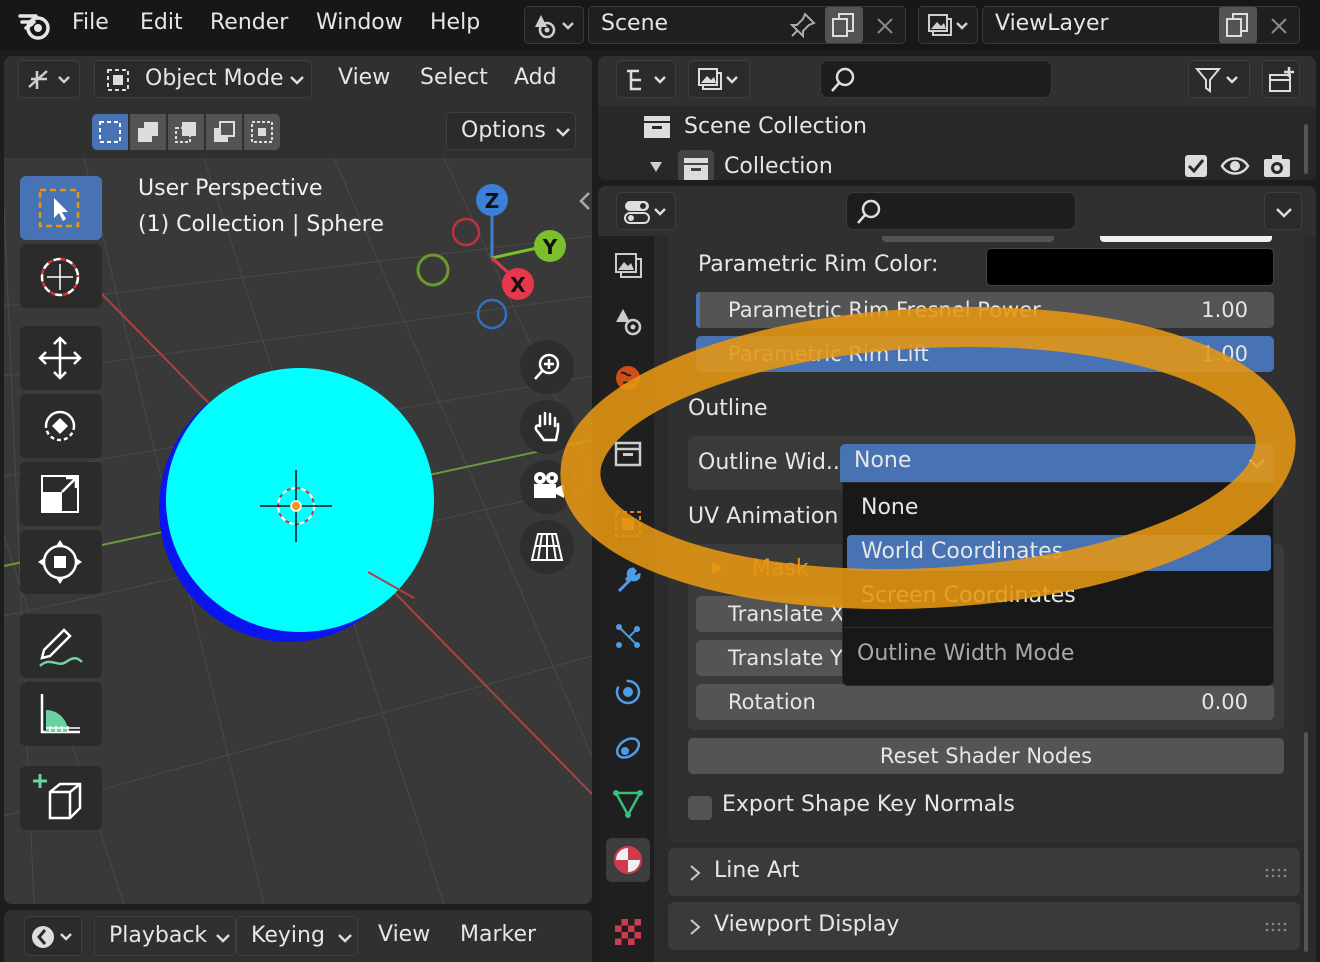 This screenshot has width=1320, height=962. What do you see at coordinates (454, 77) in the screenshot?
I see `viewport-menu-select: Select` at bounding box center [454, 77].